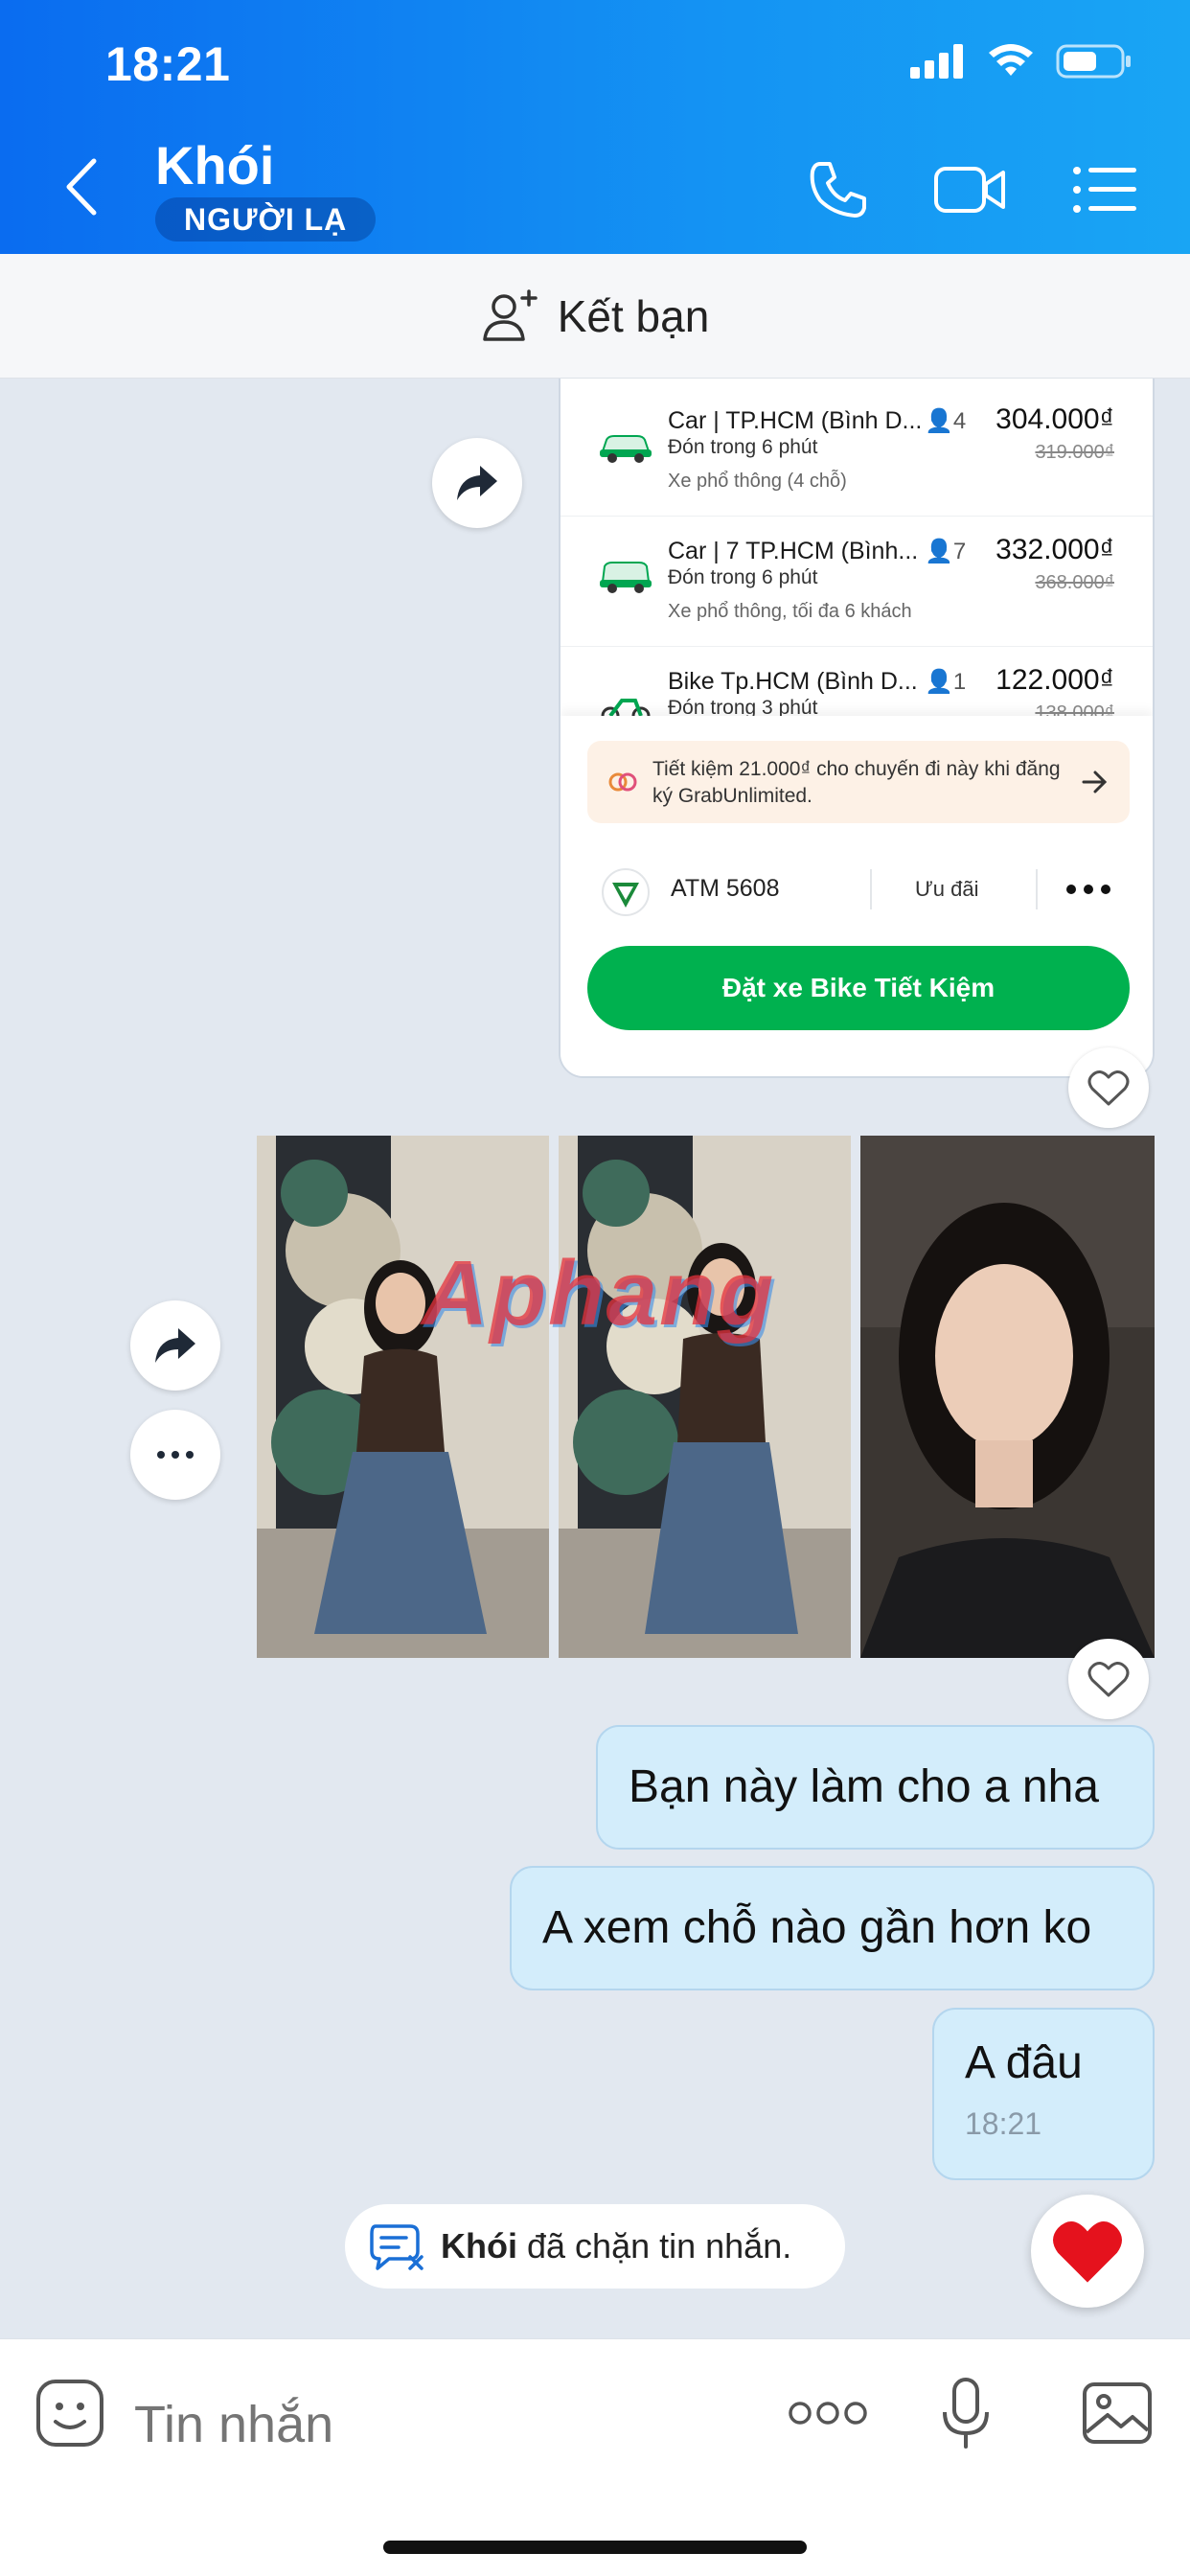  What do you see at coordinates (1024, 2062) in the screenshot?
I see `message-text: A đâu` at bounding box center [1024, 2062].